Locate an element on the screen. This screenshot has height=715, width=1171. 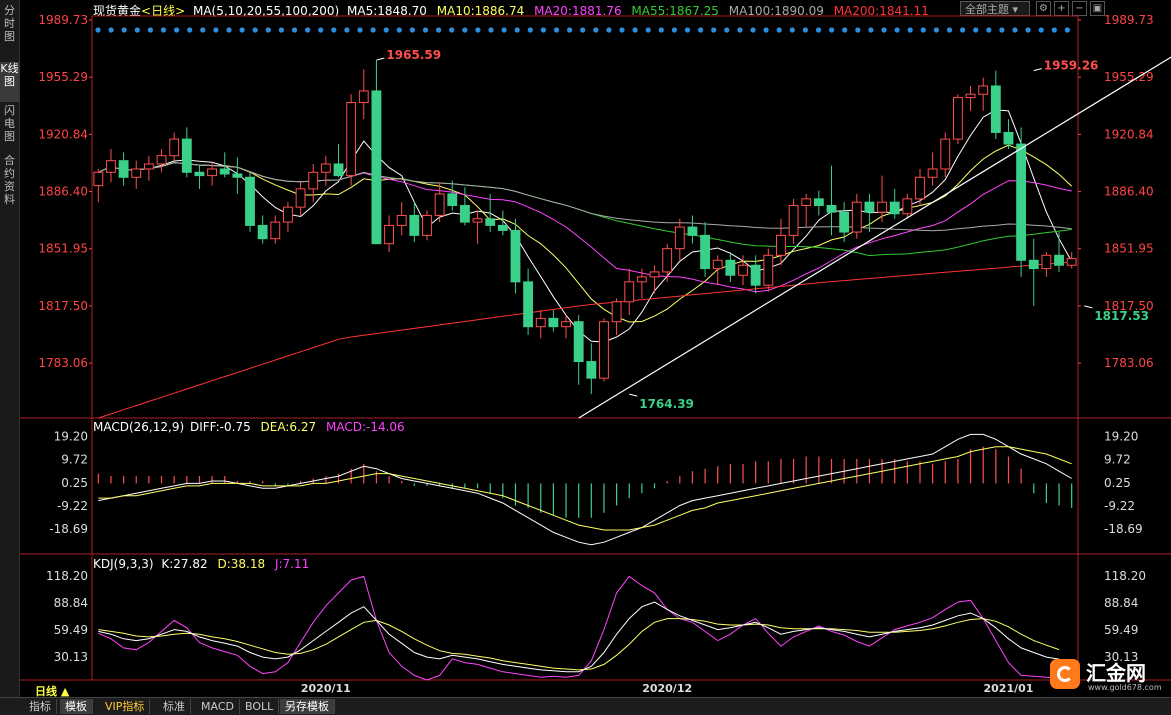
kdj-j-value: J:7.11 is located at coordinates (292, 564).